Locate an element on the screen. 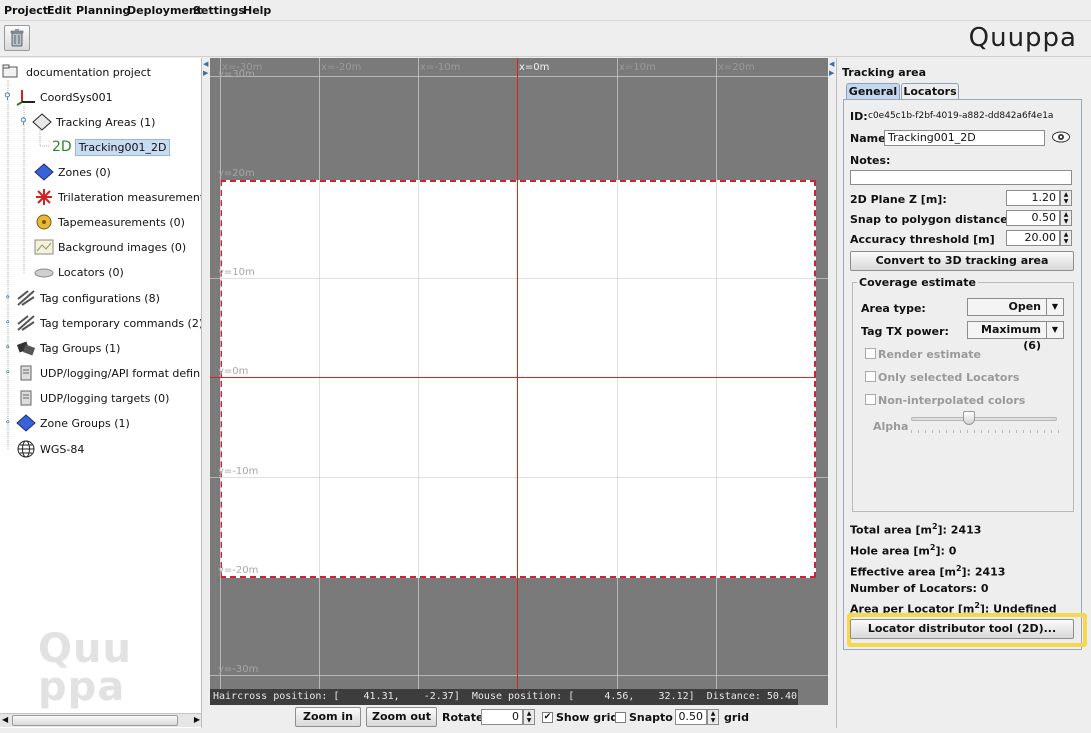  tree-item-udp-targets: UDP/logging targets (0) is located at coordinates (92, 398).